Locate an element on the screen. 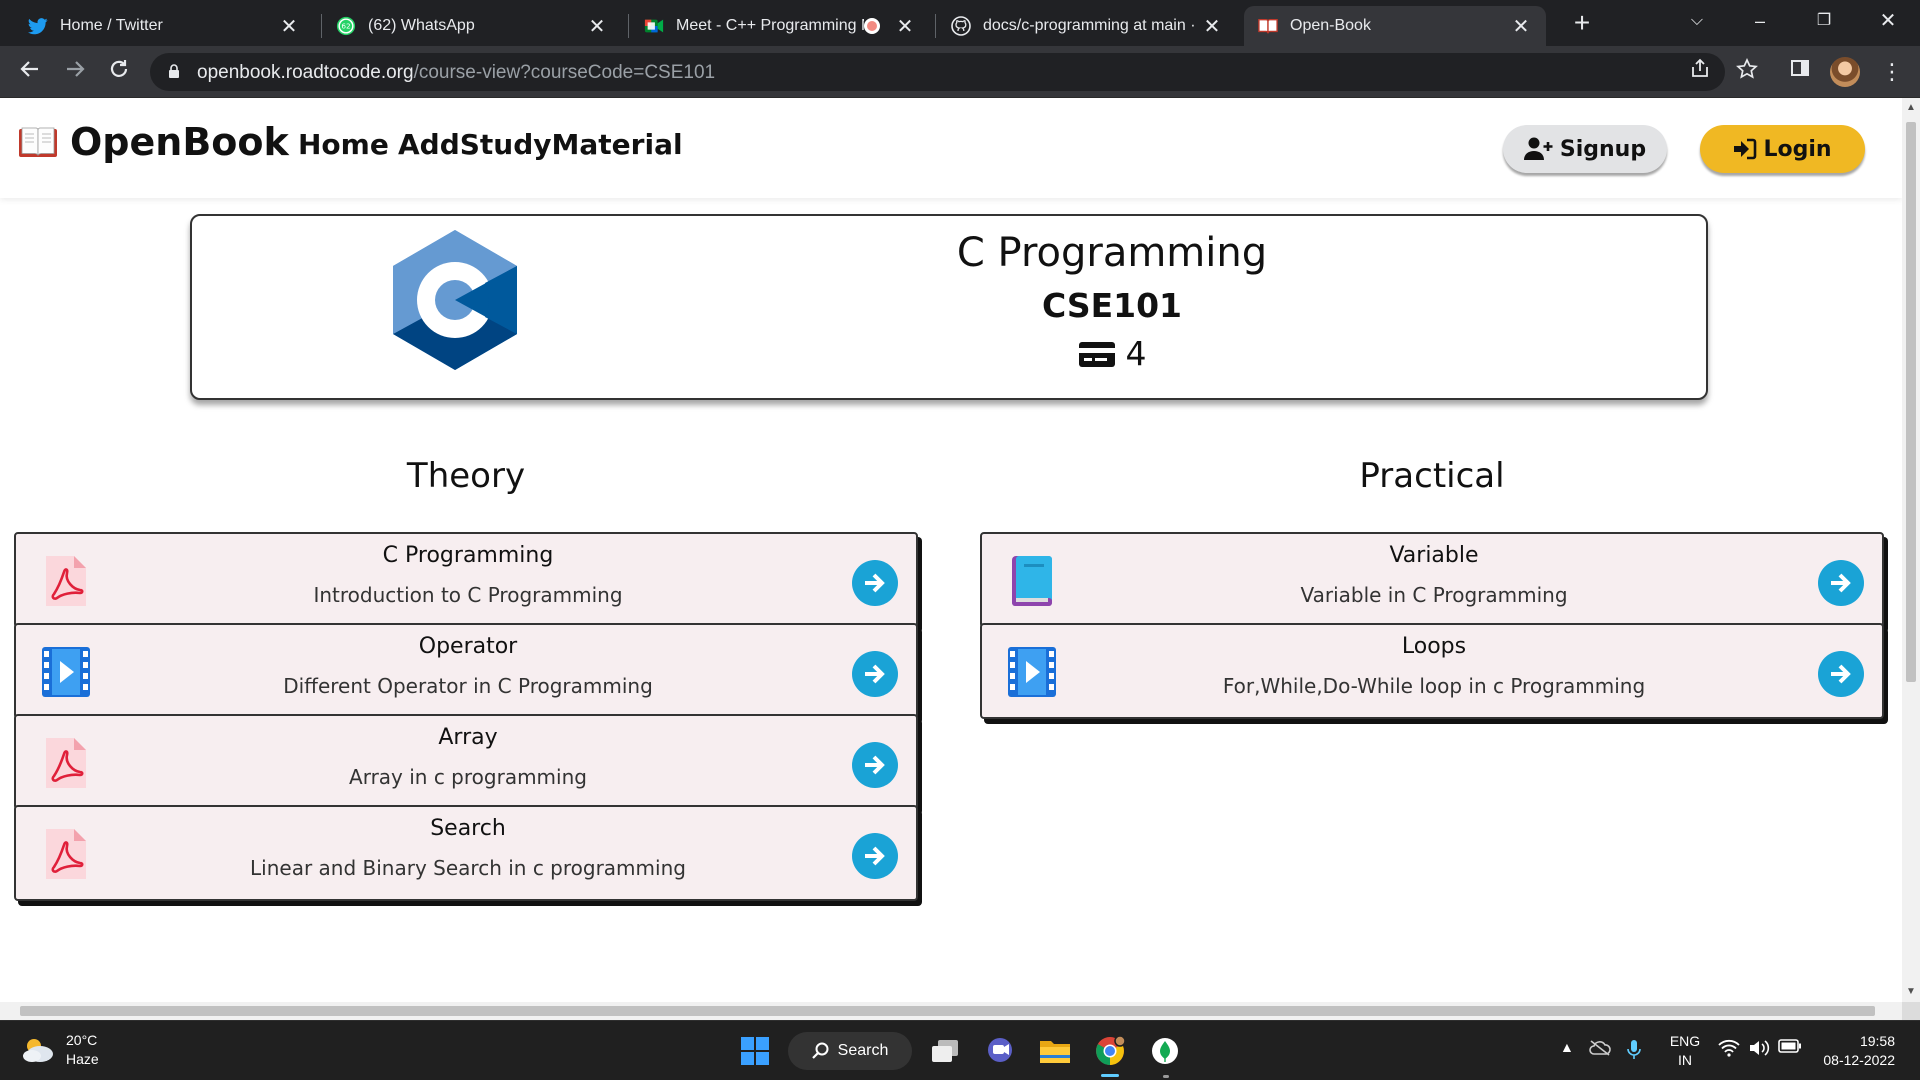  profile-avatar is located at coordinates (1845, 72).